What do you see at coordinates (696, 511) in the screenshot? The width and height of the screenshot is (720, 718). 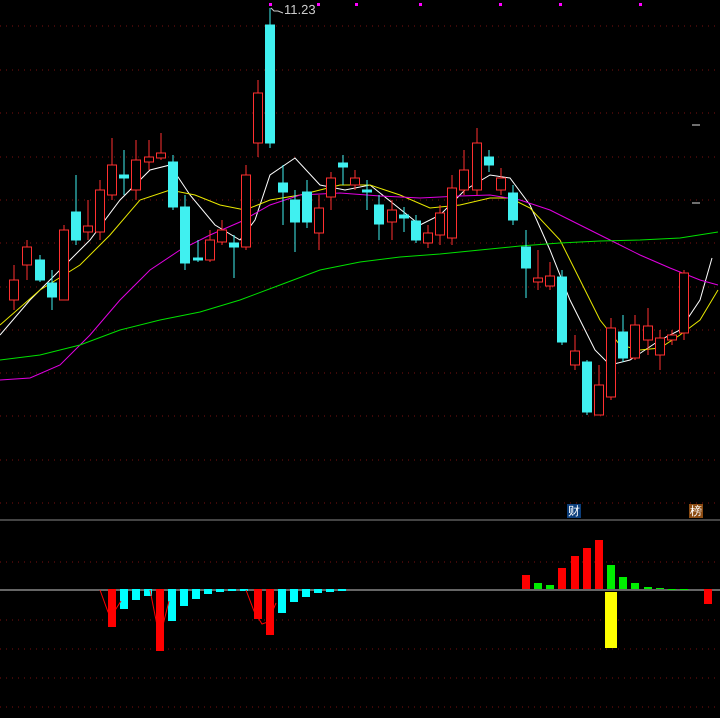 I see `indicator-badge: 榜` at bounding box center [696, 511].